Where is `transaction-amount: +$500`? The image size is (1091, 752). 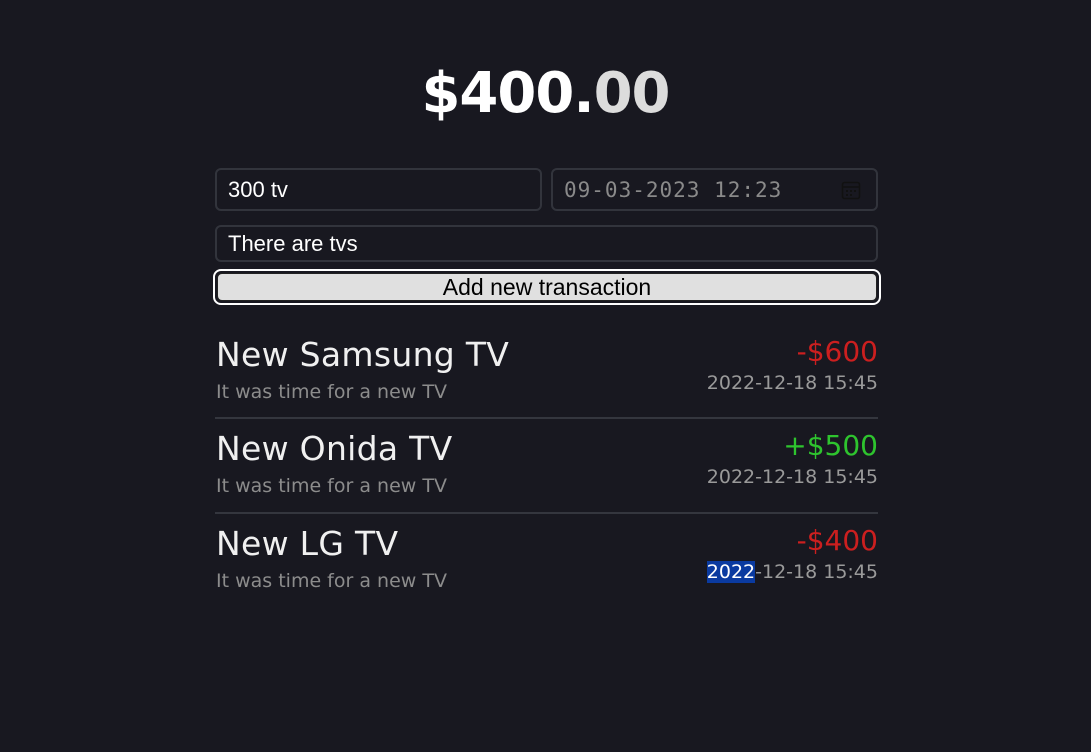 transaction-amount: +$500 is located at coordinates (830, 445).